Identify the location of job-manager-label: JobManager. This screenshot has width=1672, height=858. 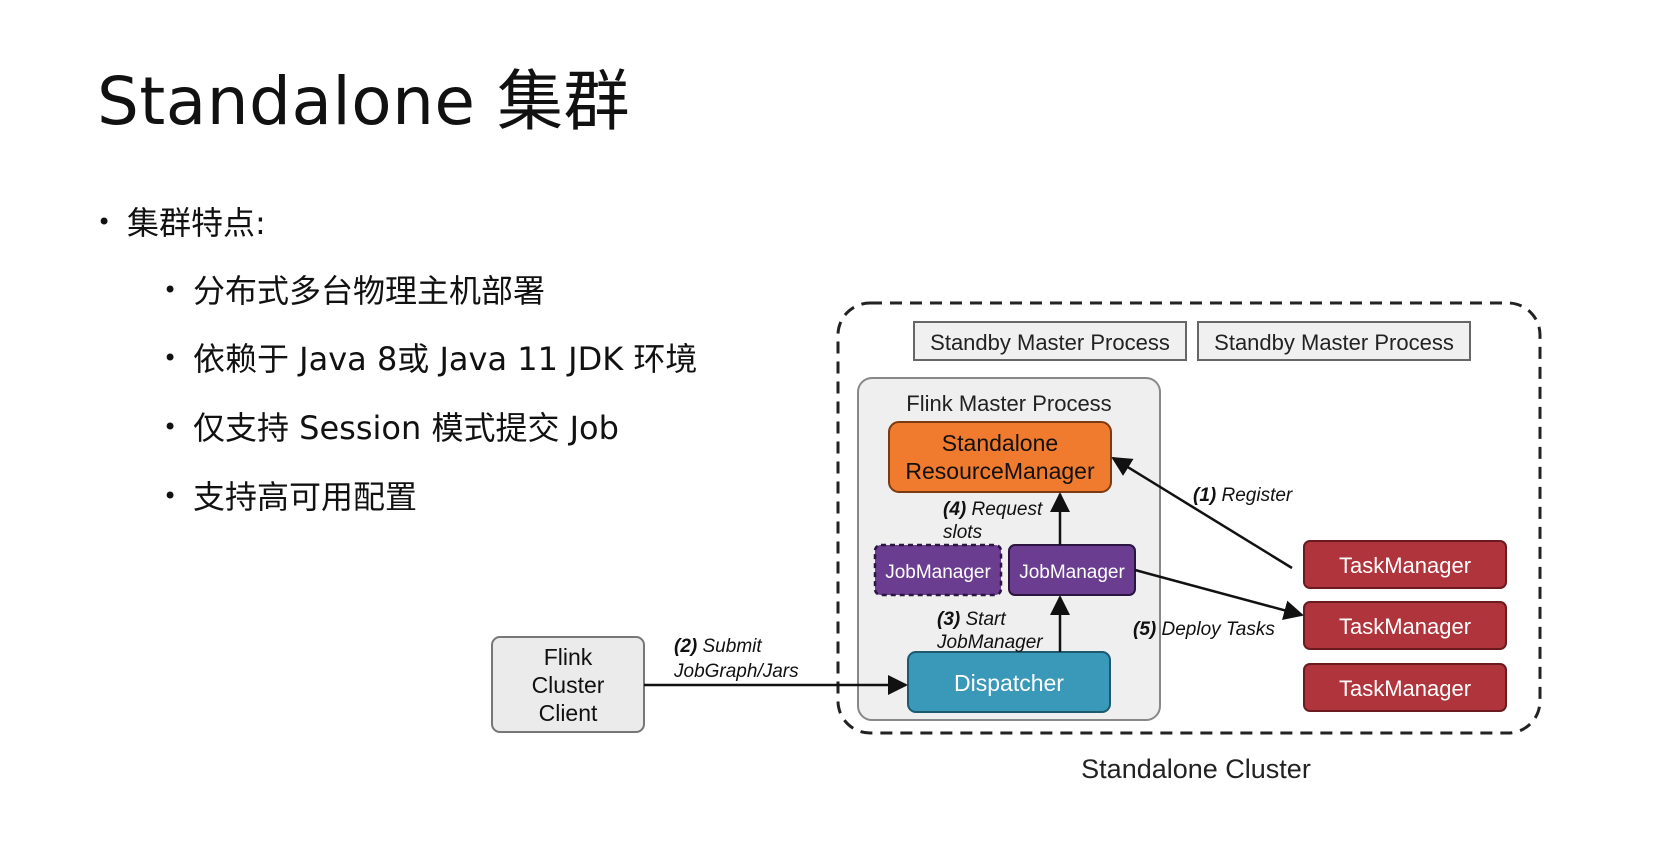
(1072, 572).